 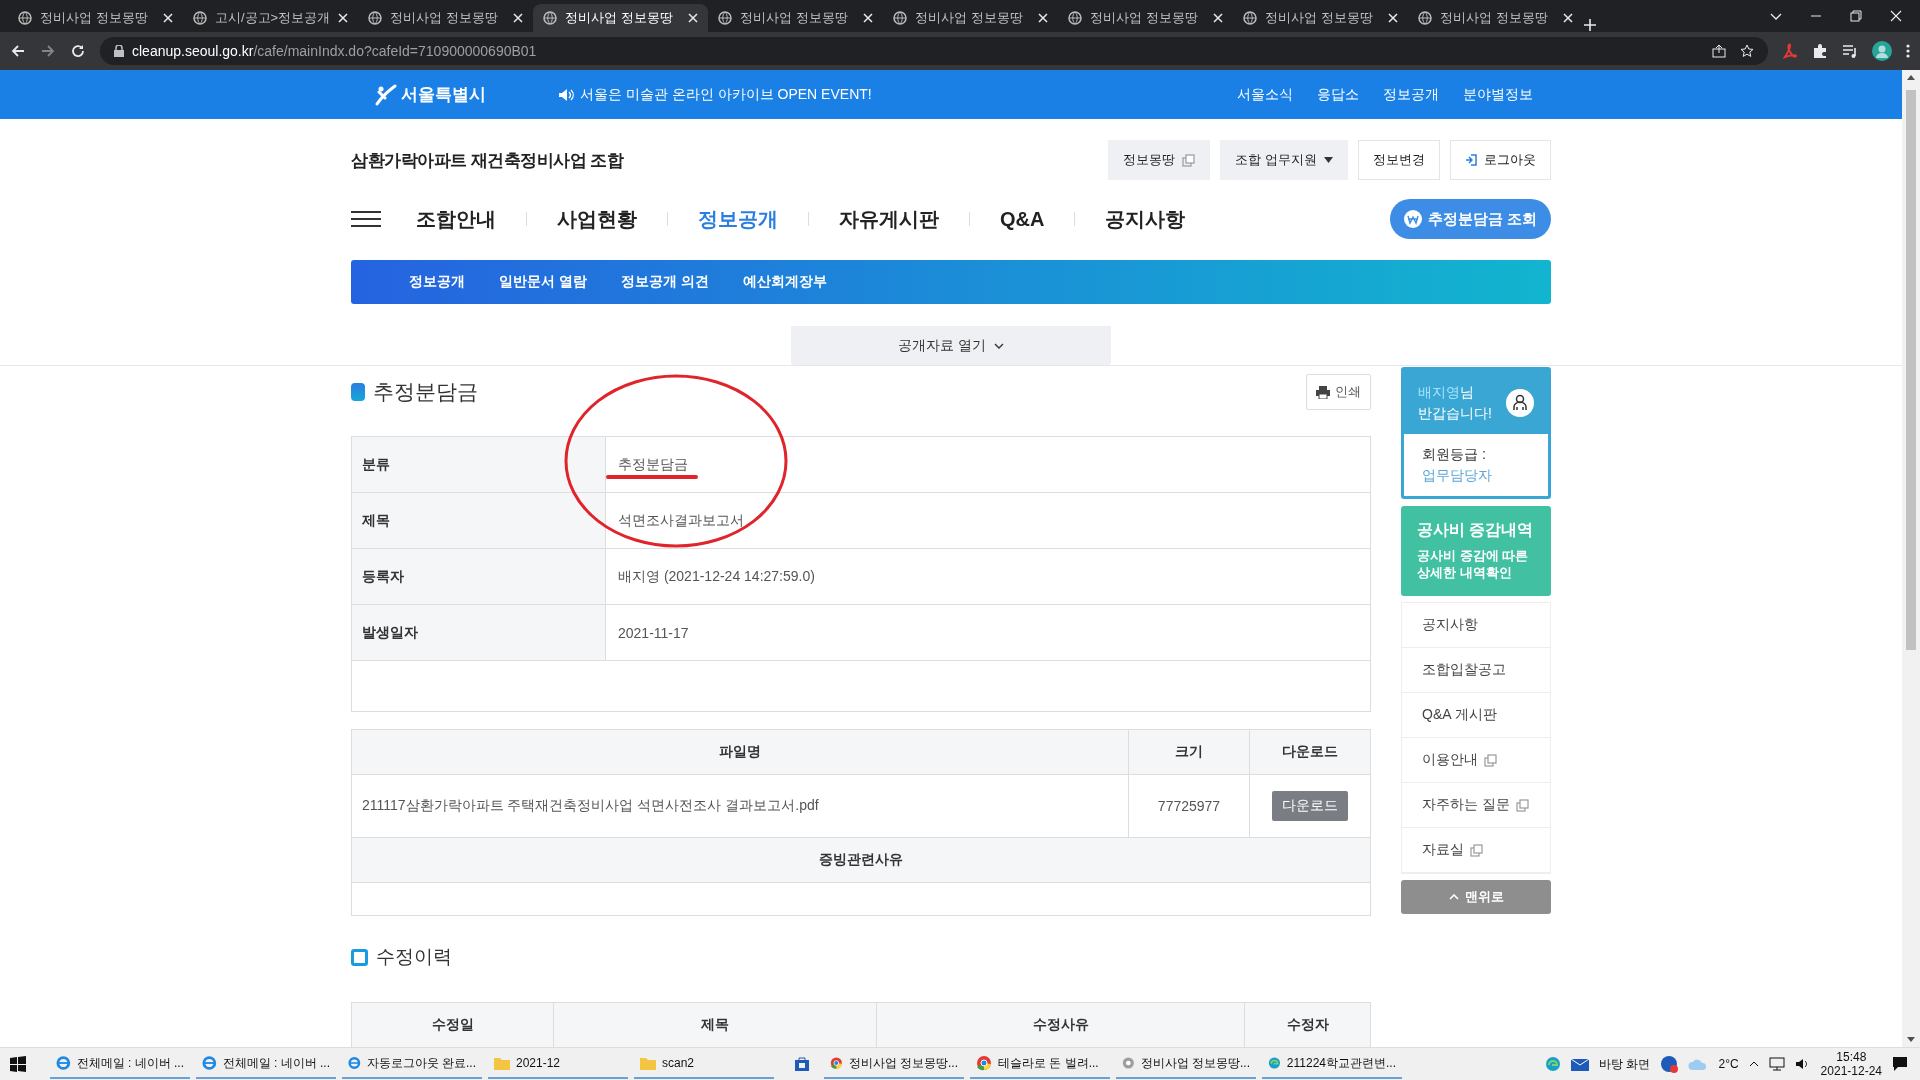 What do you see at coordinates (1328, 160) in the screenshot?
I see `caret-icon` at bounding box center [1328, 160].